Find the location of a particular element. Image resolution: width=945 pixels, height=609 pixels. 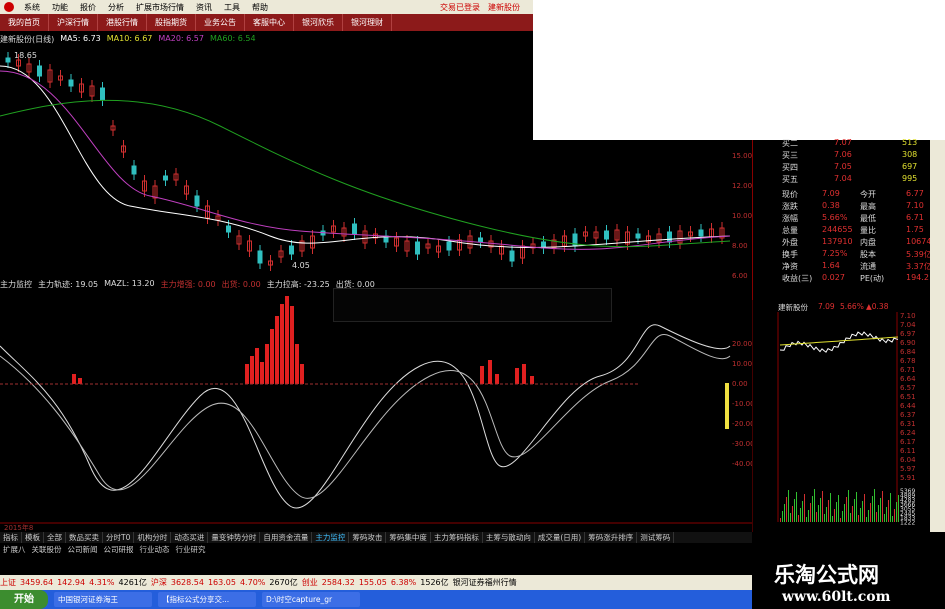

nav-bar: 我的首页 沪深行情 港股行情 股指期货 业务公告 客服中心 银河欣乐 银河理财 is located at coordinates (266, 22).